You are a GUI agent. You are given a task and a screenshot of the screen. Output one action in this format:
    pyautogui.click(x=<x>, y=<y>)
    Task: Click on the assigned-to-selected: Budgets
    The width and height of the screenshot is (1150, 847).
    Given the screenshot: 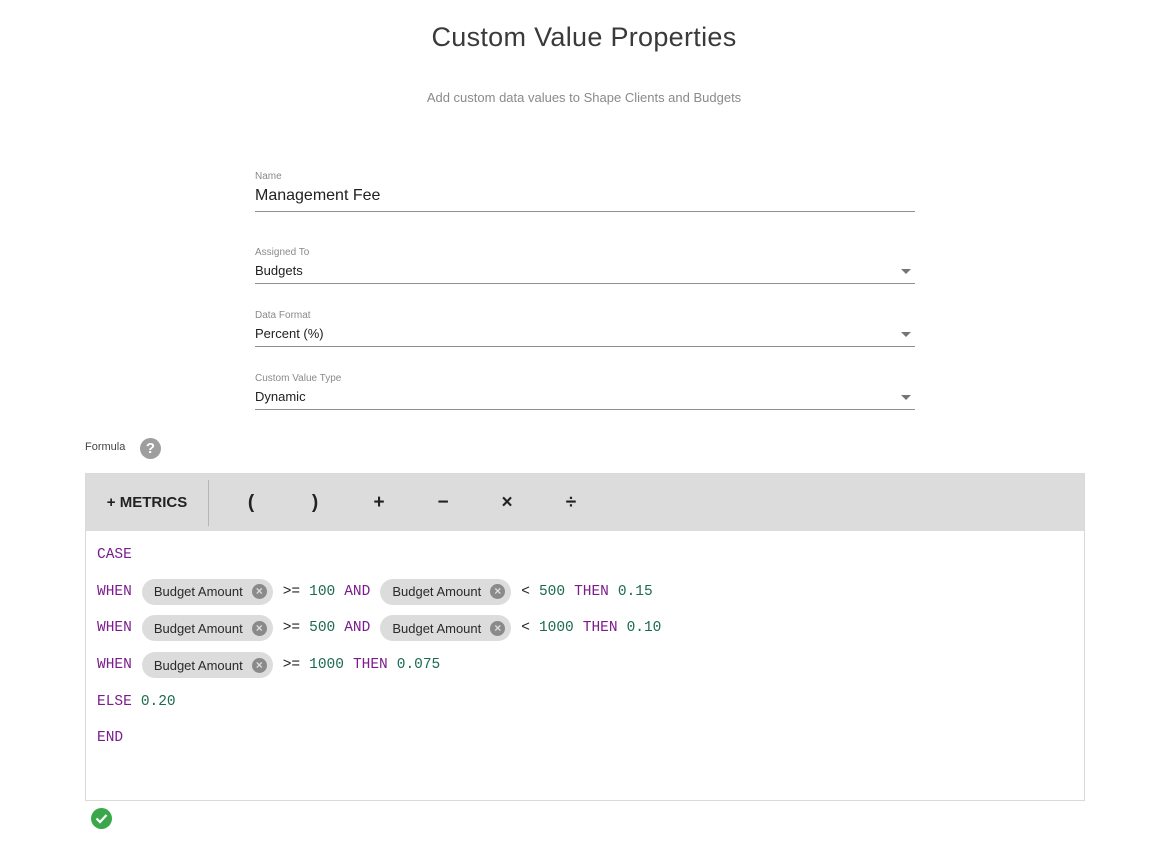 What is the action you would take?
    pyautogui.click(x=279, y=270)
    